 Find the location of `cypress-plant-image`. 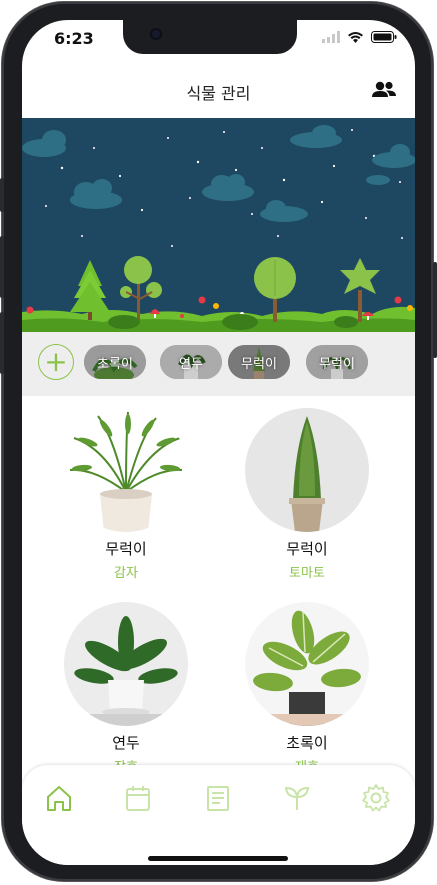

cypress-plant-image is located at coordinates (307, 470).